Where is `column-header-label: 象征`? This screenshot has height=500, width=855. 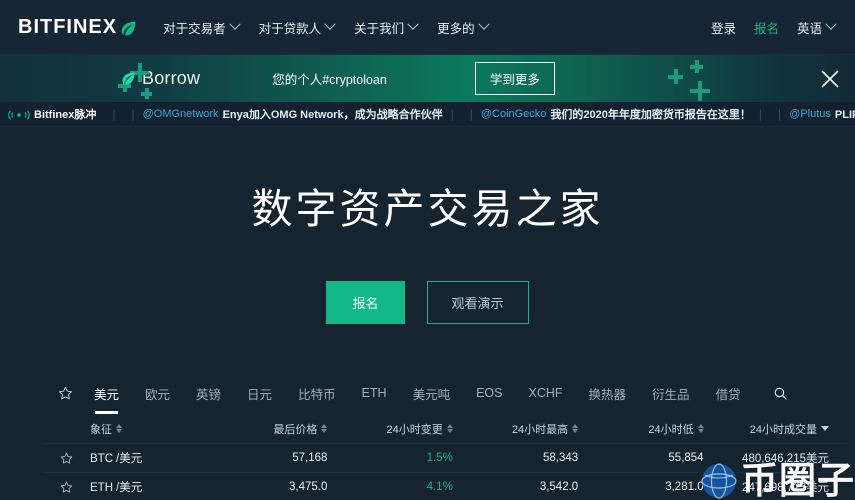 column-header-label: 象征 is located at coordinates (101, 429).